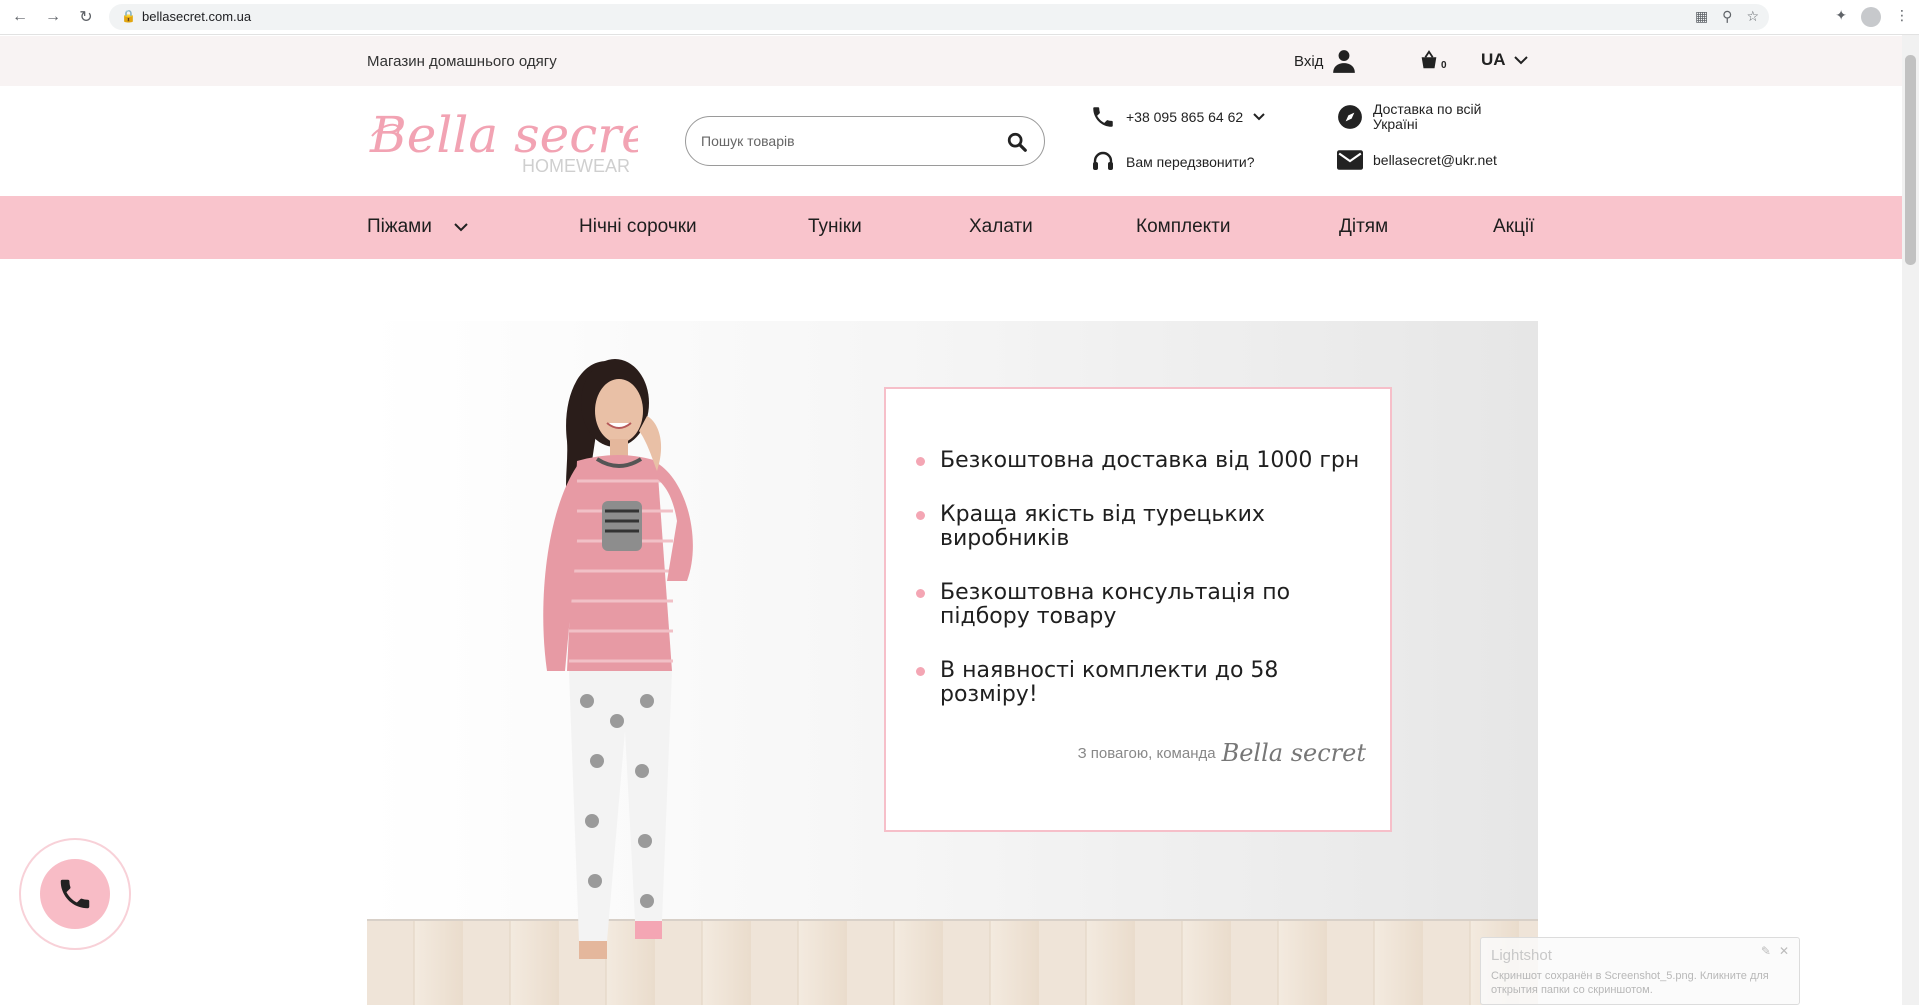 This screenshot has height=1005, width=1919. What do you see at coordinates (1521, 955) in the screenshot?
I see `notification-title: Lightshot` at bounding box center [1521, 955].